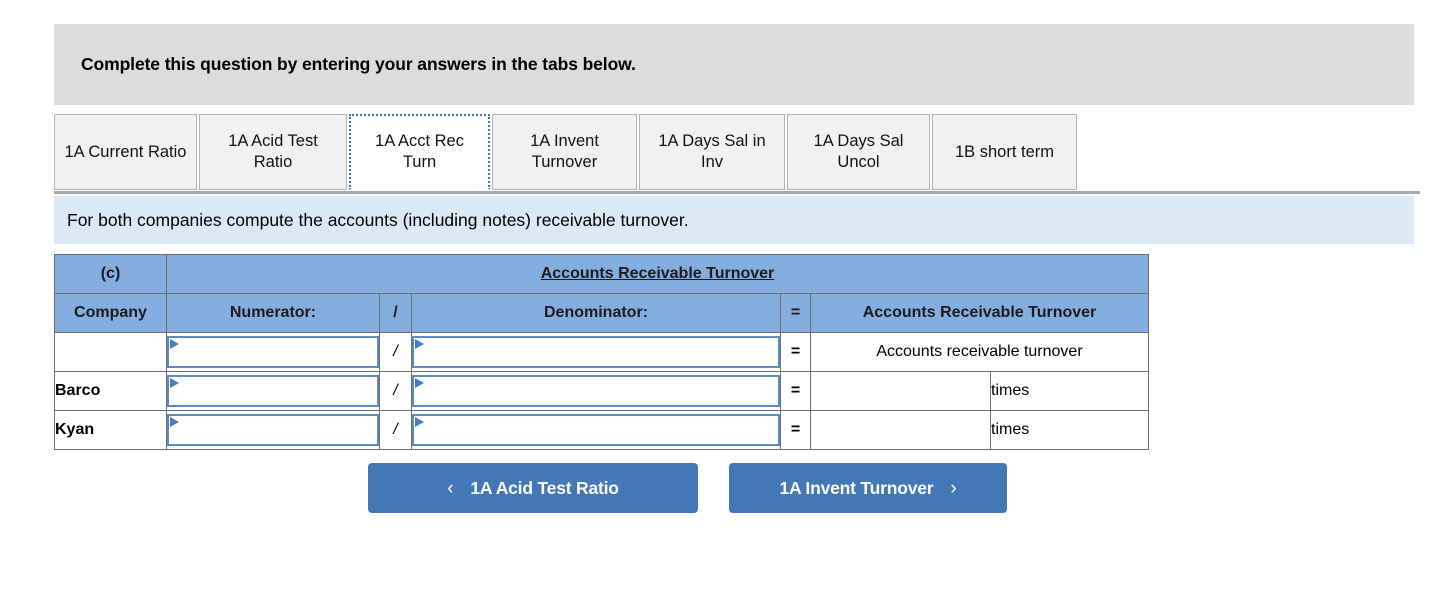 The image size is (1438, 590). I want to click on result-label-cell: Accounts receivable turnover, so click(979, 352).